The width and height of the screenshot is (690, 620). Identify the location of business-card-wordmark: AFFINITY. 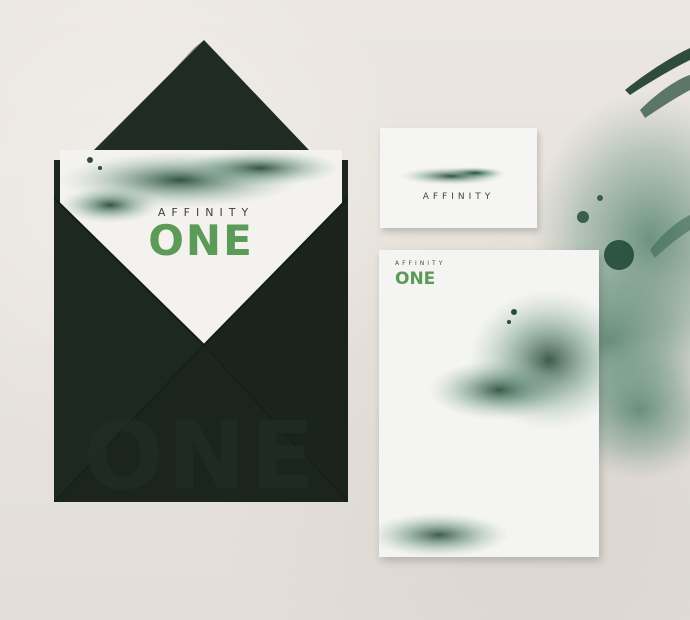
(458, 197).